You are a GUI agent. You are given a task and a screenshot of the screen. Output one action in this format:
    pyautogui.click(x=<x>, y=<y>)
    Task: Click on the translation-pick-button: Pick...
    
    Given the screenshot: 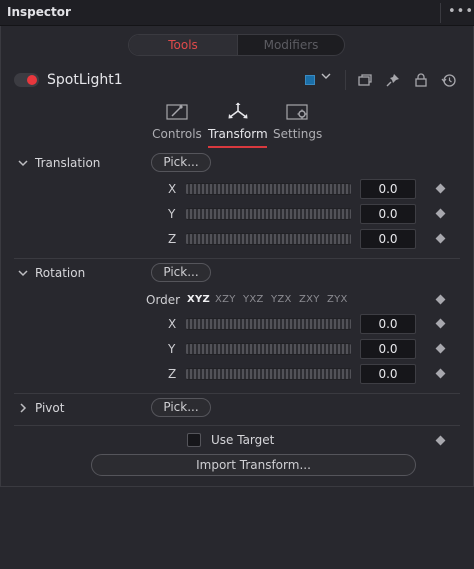 What is the action you would take?
    pyautogui.click(x=181, y=162)
    